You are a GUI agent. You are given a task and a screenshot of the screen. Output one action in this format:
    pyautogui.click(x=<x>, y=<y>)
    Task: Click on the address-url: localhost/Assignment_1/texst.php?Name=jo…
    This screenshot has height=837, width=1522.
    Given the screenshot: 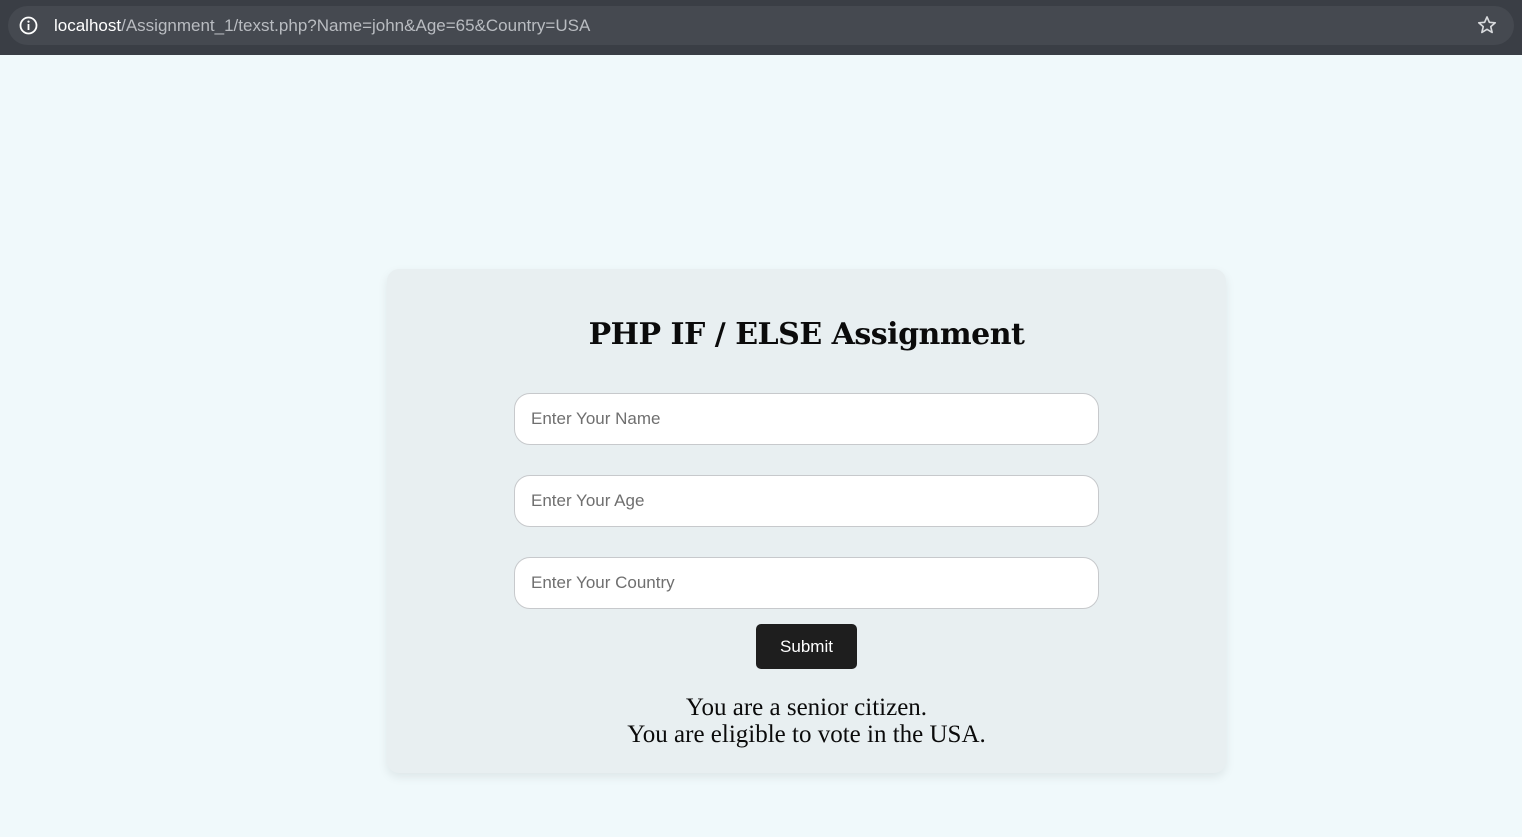 What is the action you would take?
    pyautogui.click(x=322, y=25)
    